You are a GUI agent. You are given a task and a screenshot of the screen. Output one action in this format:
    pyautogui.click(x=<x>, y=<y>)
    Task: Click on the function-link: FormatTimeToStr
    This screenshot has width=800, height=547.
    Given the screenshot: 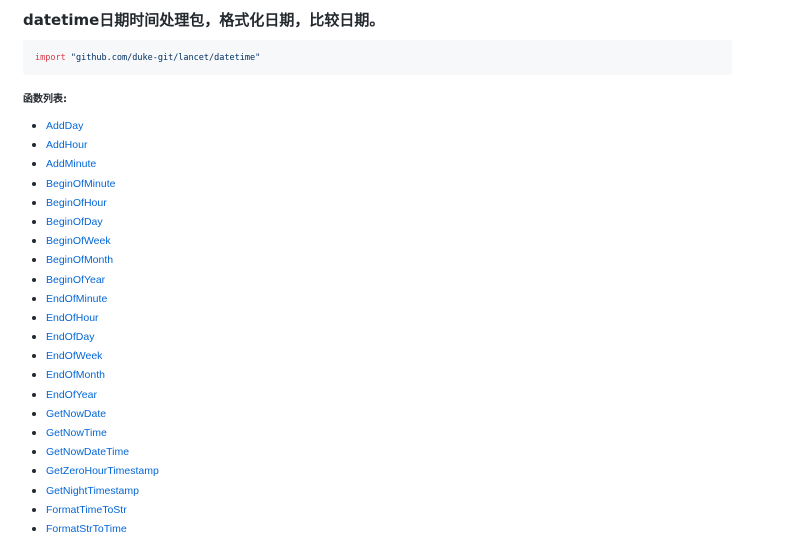 What is the action you would take?
    pyautogui.click(x=86, y=510)
    